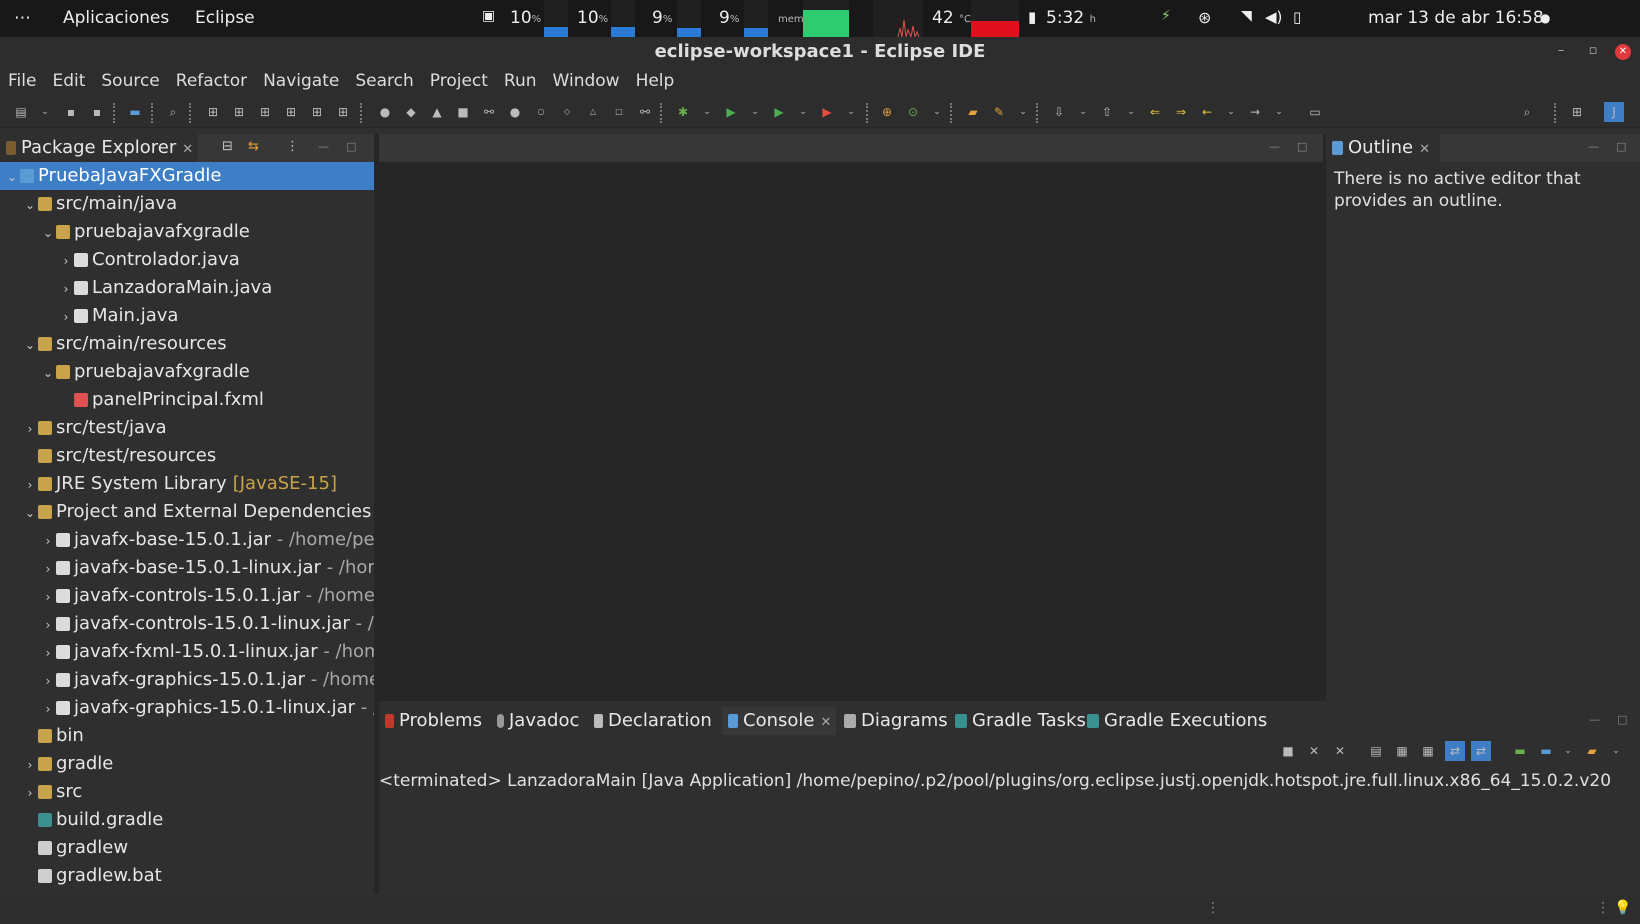 The width and height of the screenshot is (1640, 924). What do you see at coordinates (187, 176) in the screenshot?
I see `tree-item: ⌄ PruebaJavaFXGradle` at bounding box center [187, 176].